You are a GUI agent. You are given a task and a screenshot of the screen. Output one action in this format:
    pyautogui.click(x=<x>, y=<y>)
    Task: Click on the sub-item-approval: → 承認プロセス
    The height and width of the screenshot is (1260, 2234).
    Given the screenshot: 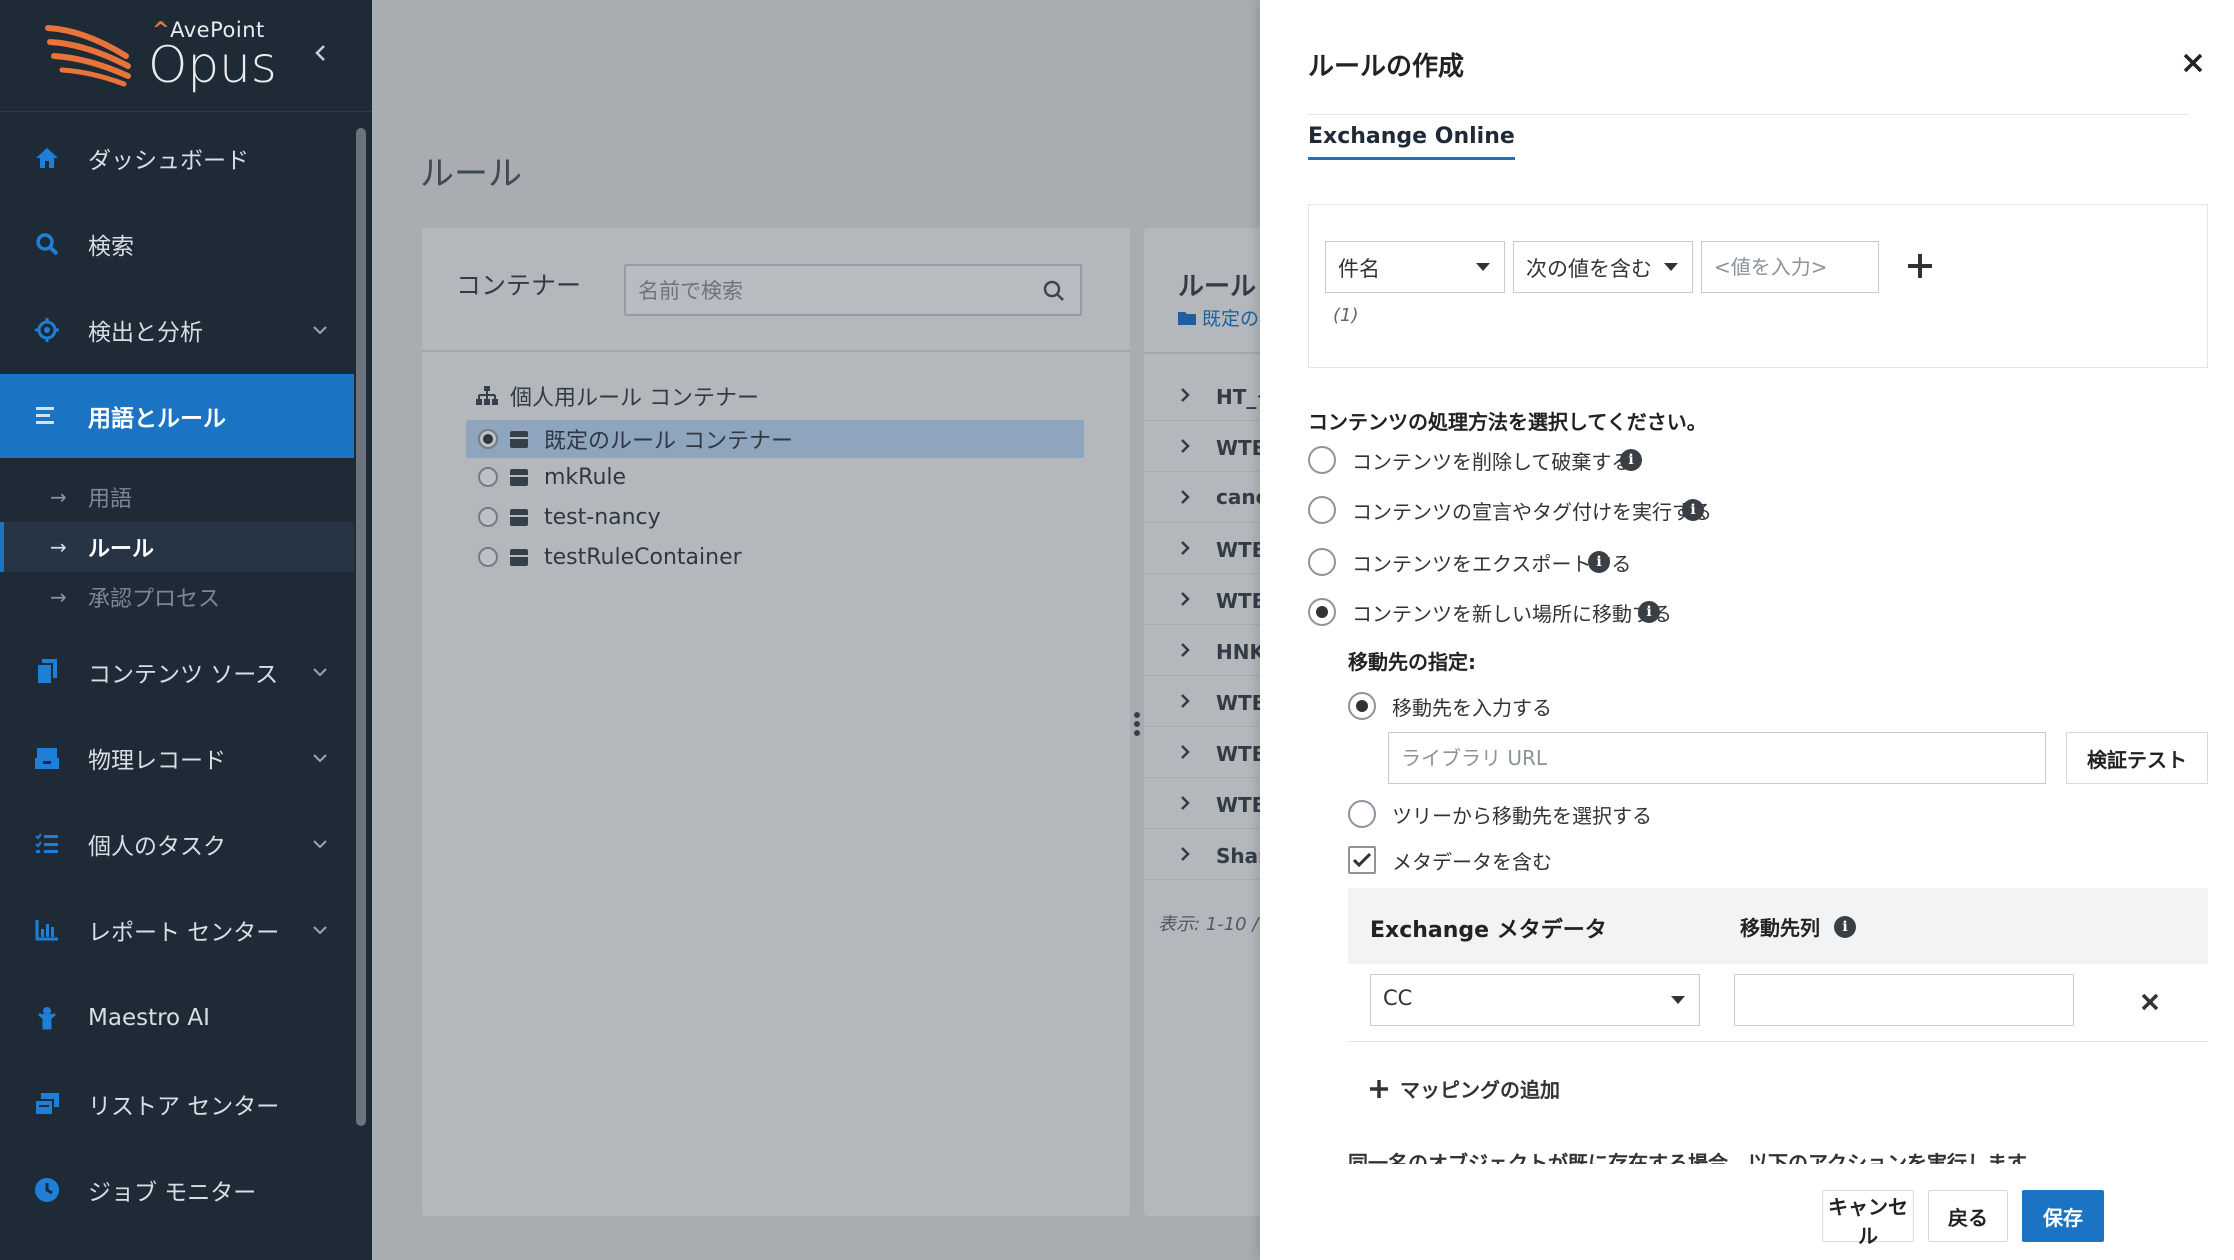 What is the action you would take?
    pyautogui.click(x=177, y=597)
    